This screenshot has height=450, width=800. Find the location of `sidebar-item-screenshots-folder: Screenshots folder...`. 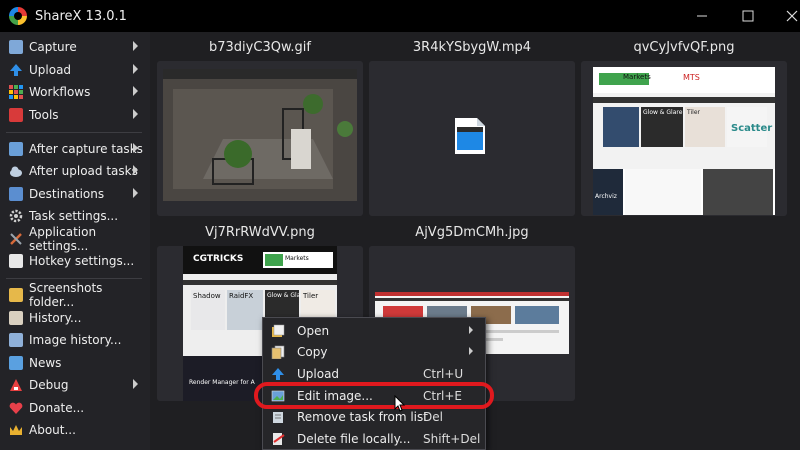

sidebar-item-screenshots-folder: Screenshots folder... is located at coordinates (75, 295).